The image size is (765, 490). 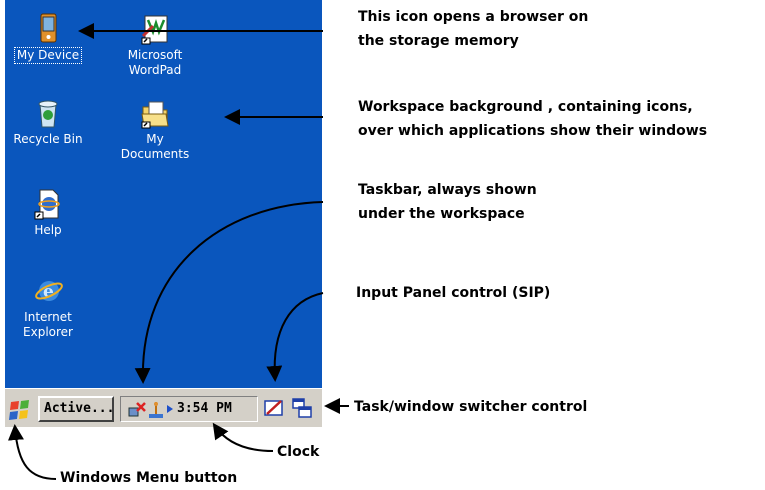 I want to click on annotation-taskbar-line1: Taskbar, always shown, so click(x=447, y=190).